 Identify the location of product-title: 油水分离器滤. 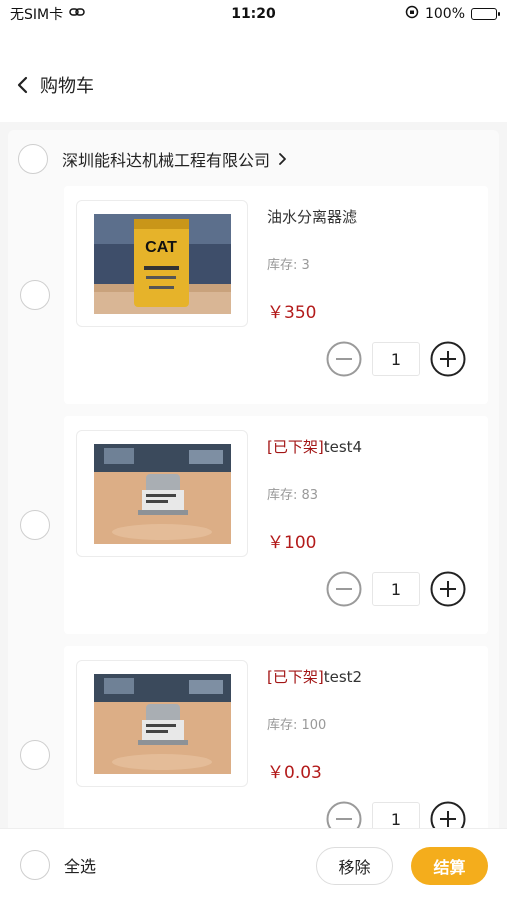
(312, 216).